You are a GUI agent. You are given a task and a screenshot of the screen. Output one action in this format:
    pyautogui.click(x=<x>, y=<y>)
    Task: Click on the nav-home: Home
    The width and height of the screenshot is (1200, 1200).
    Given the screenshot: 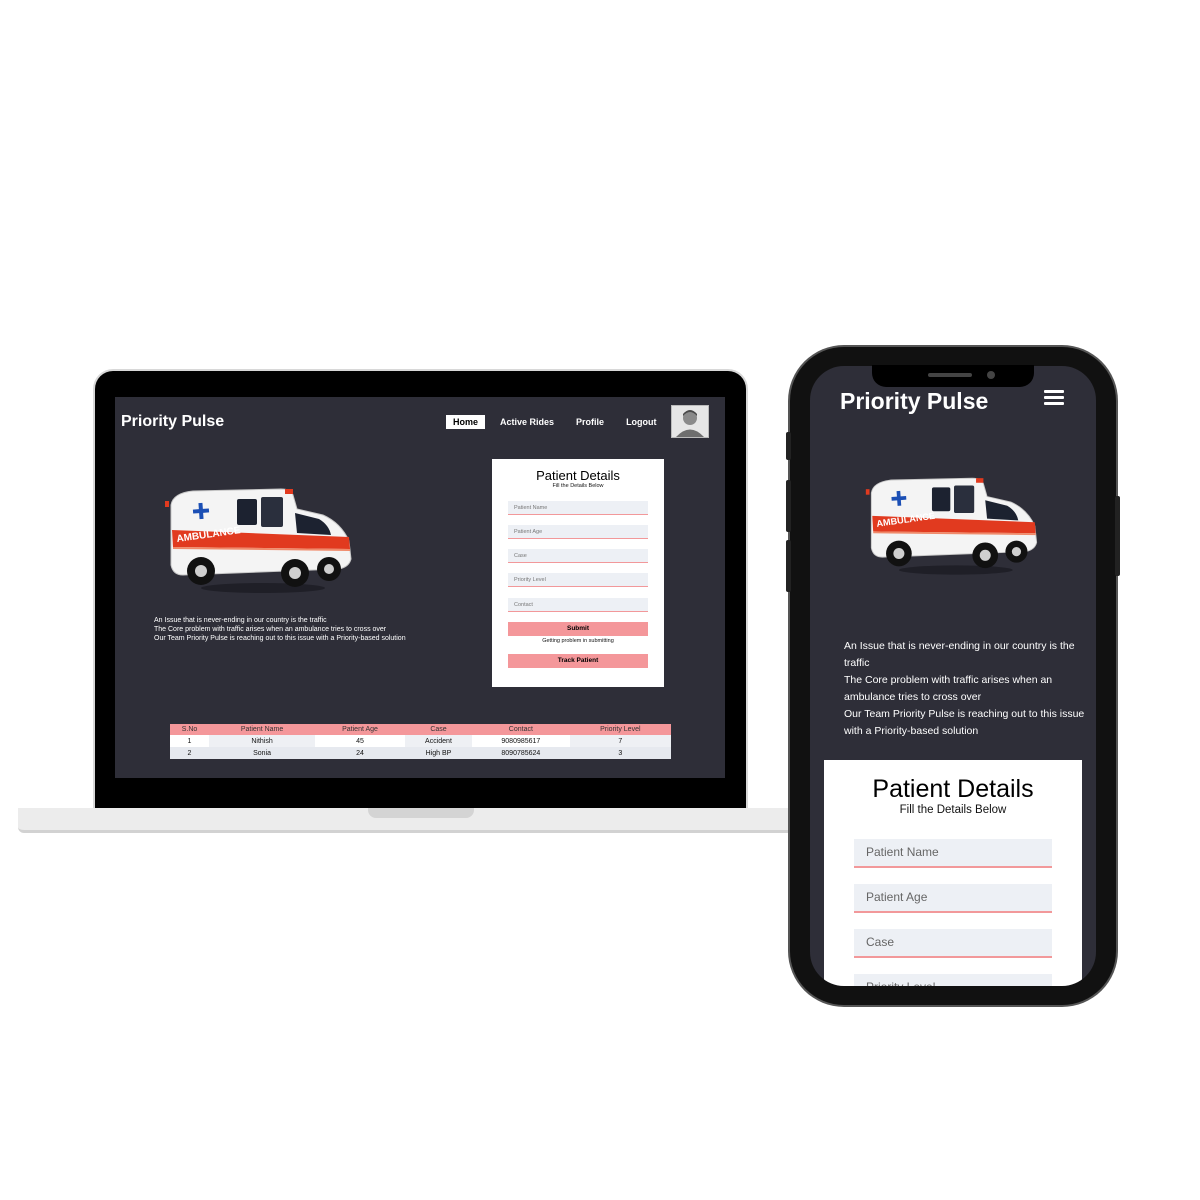 What is the action you would take?
    pyautogui.click(x=466, y=422)
    